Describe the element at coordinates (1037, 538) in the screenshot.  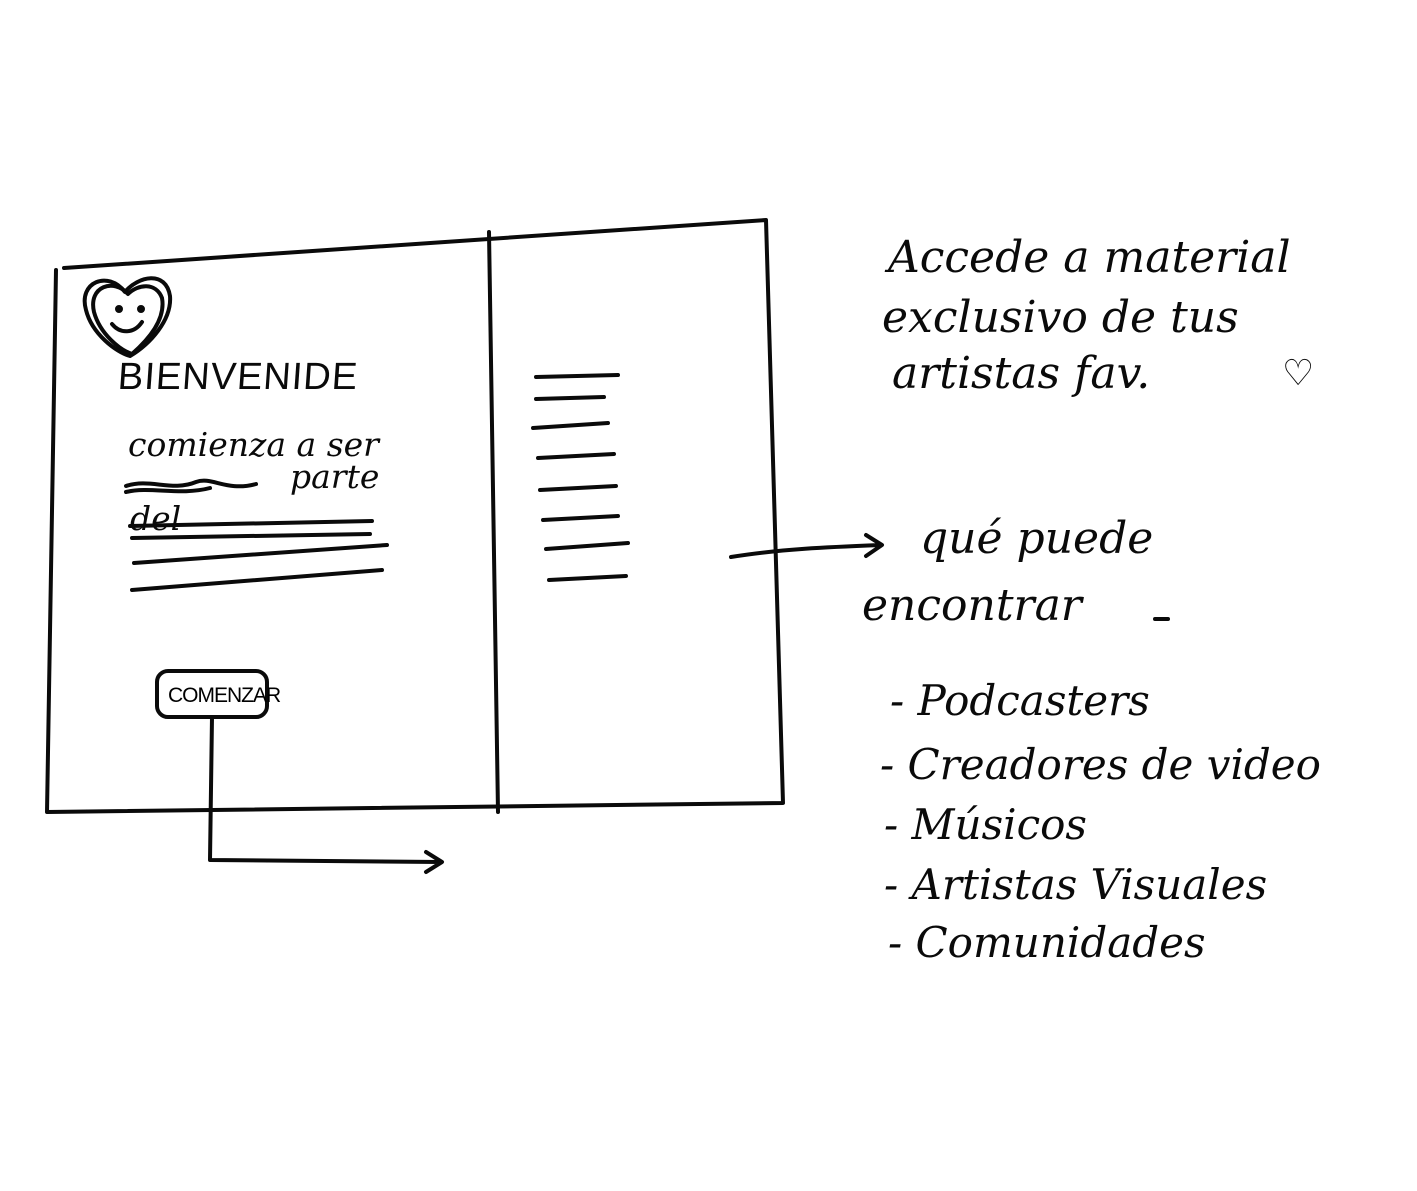
I see `content-heading-line-1: qué puede` at that location.